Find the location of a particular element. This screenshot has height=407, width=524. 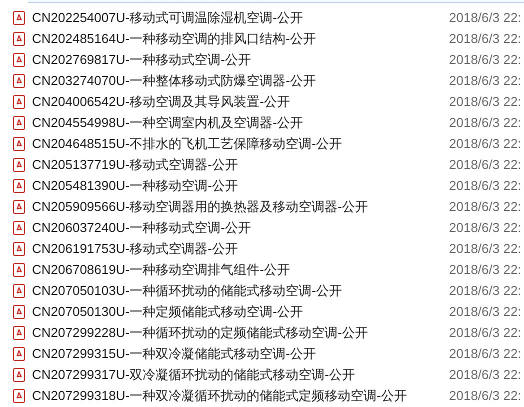

file-name: CN204006542U-移动空调及其导风装置-公开 is located at coordinates (240, 101).